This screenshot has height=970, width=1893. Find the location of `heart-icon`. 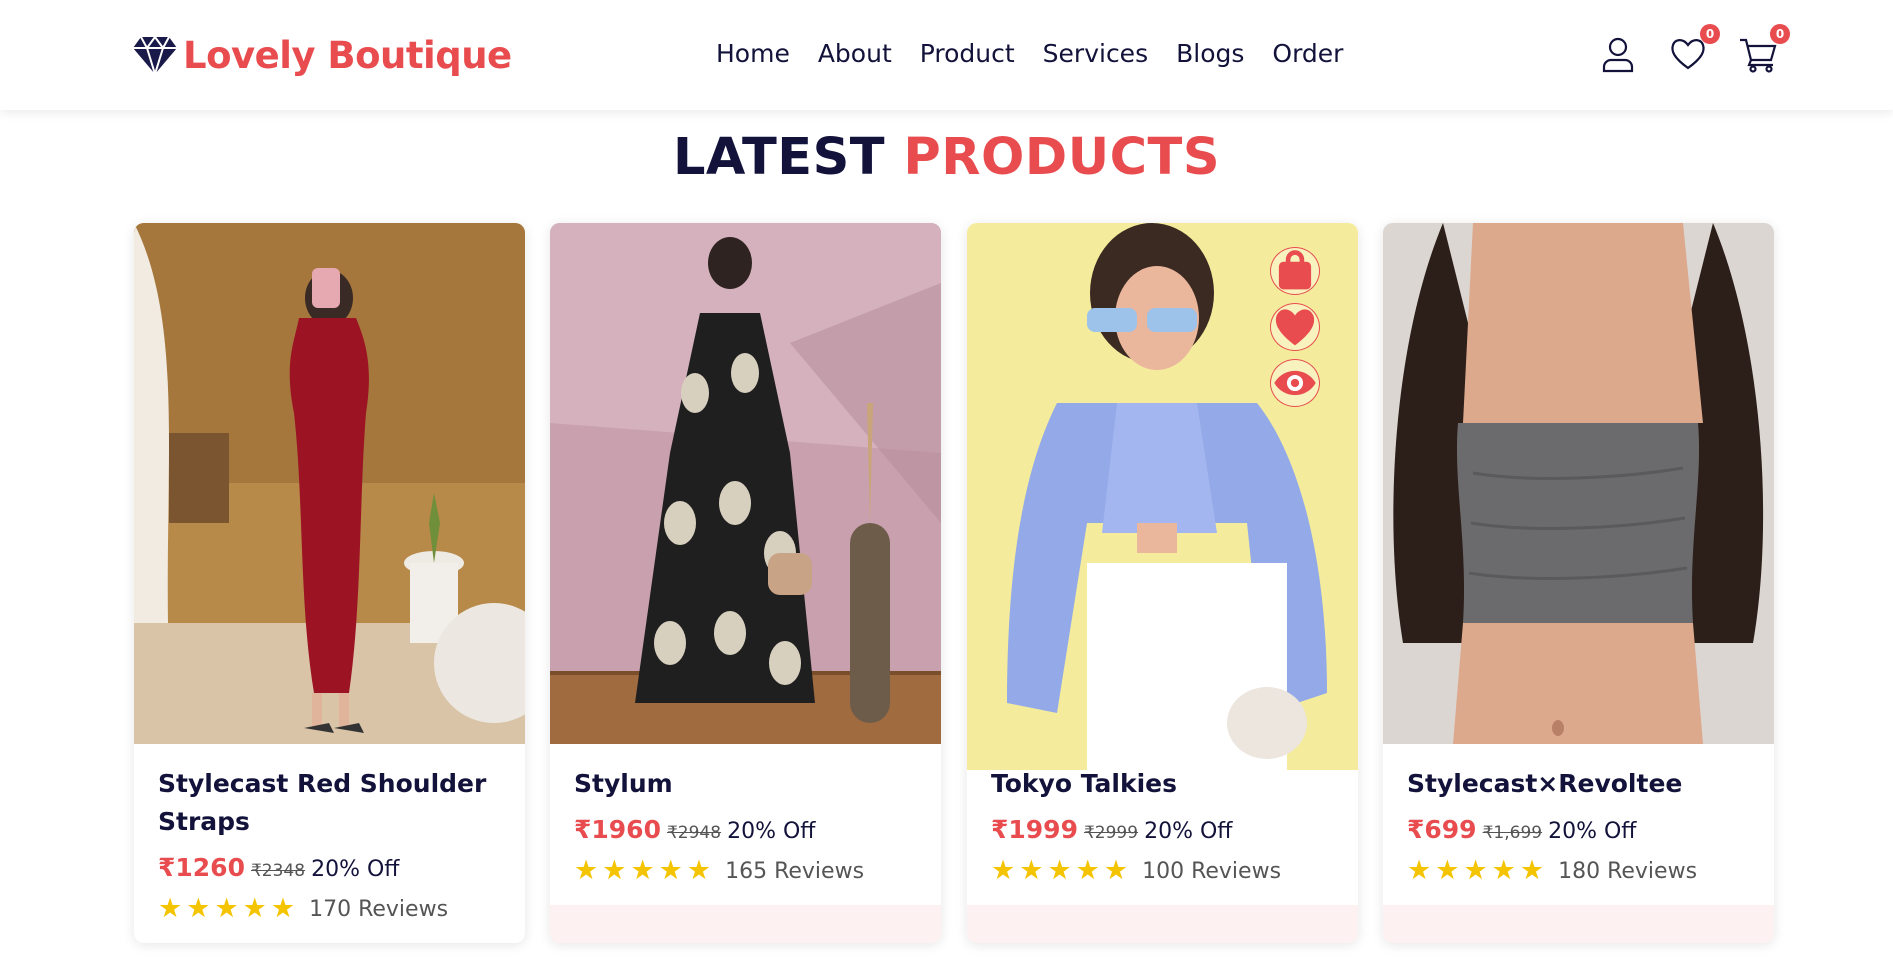

heart-icon is located at coordinates (1295, 327).